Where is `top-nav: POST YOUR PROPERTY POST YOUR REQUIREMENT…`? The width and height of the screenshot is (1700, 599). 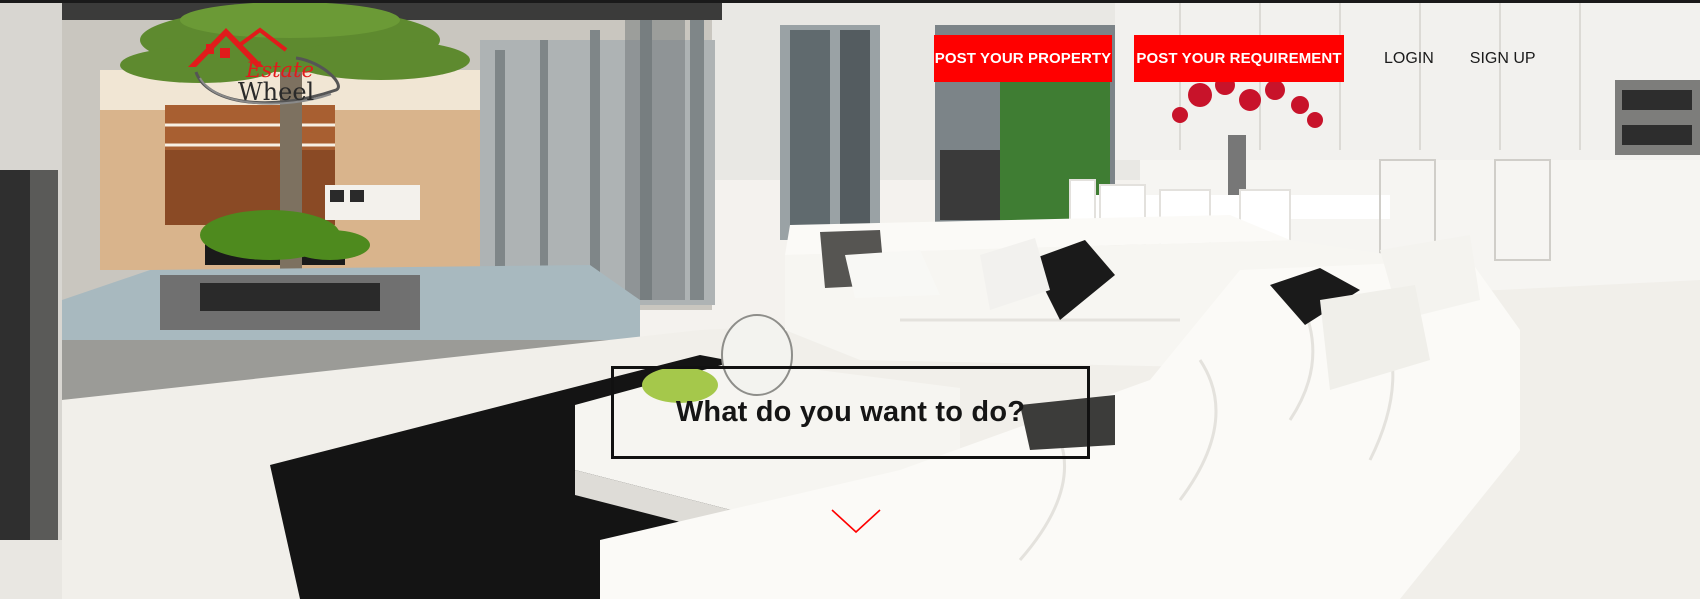 top-nav: POST YOUR PROPERTY POST YOUR REQUIREMENT… is located at coordinates (1235, 58).